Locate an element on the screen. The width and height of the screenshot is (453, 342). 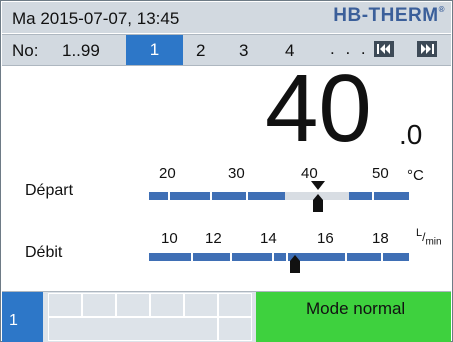
unit-number-label: No: is located at coordinates (25, 50).